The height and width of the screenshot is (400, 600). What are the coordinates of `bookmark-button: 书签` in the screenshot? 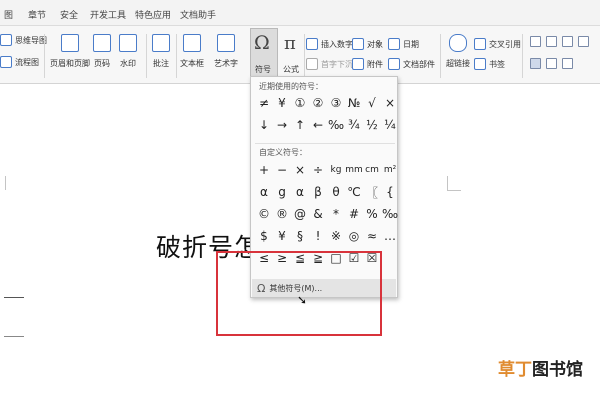 It's located at (489, 64).